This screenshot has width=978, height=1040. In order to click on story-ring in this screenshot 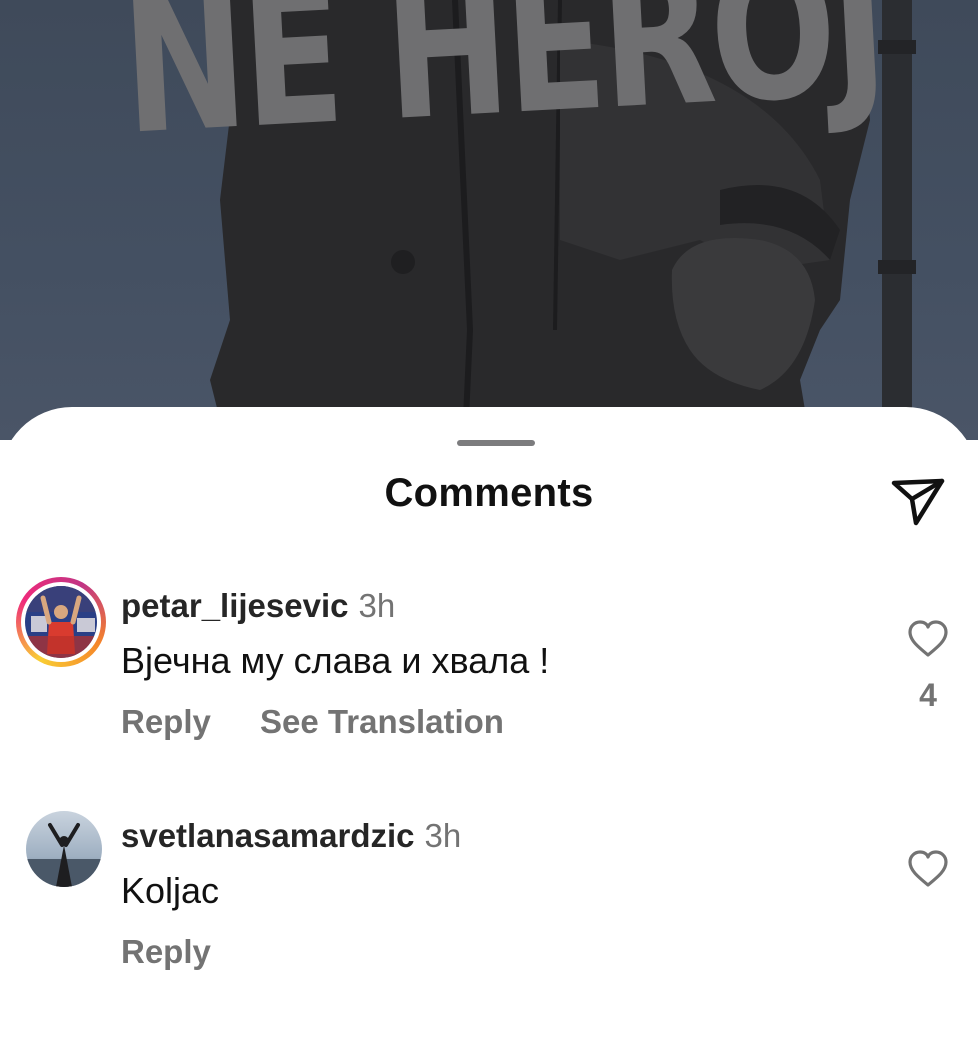, I will do `click(61, 622)`.